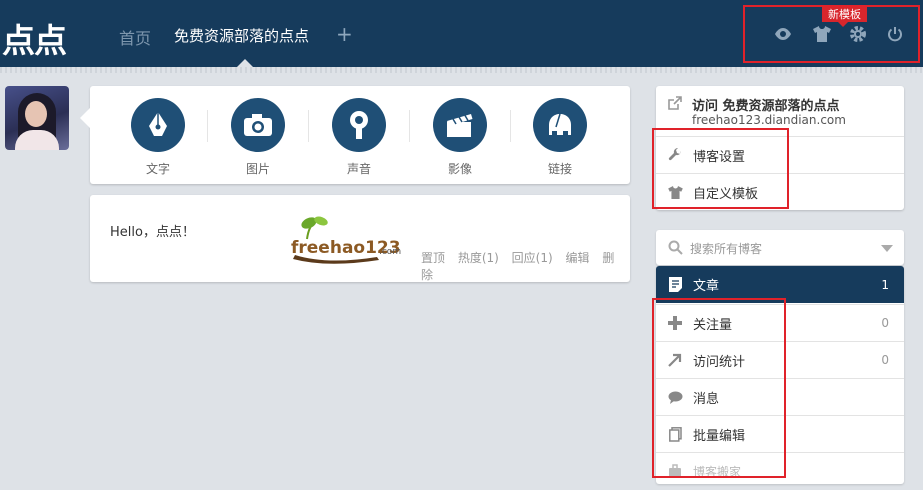 The width and height of the screenshot is (923, 490). Describe the element at coordinates (525, 266) in the screenshot. I see `post-actions: 置顶 热度(1) 回应(1) 编辑 删除` at that location.